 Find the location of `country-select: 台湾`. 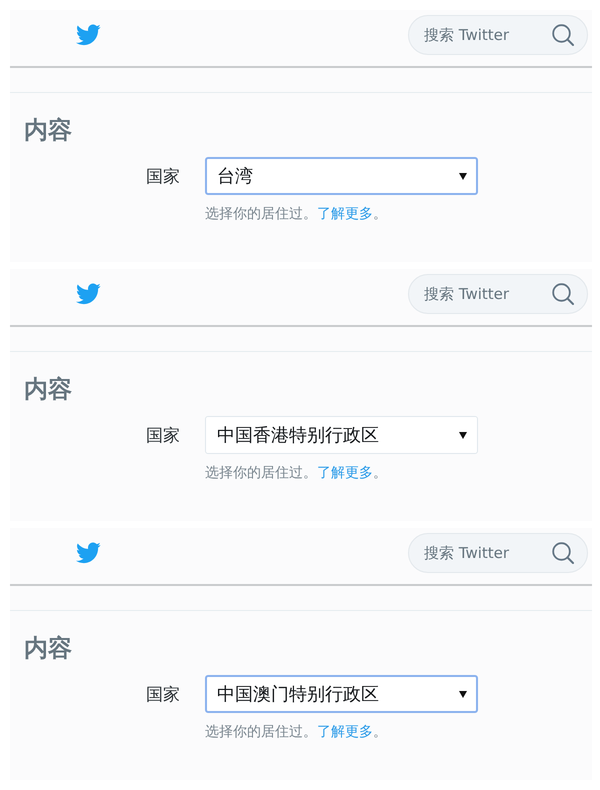

country-select: 台湾 is located at coordinates (341, 176).